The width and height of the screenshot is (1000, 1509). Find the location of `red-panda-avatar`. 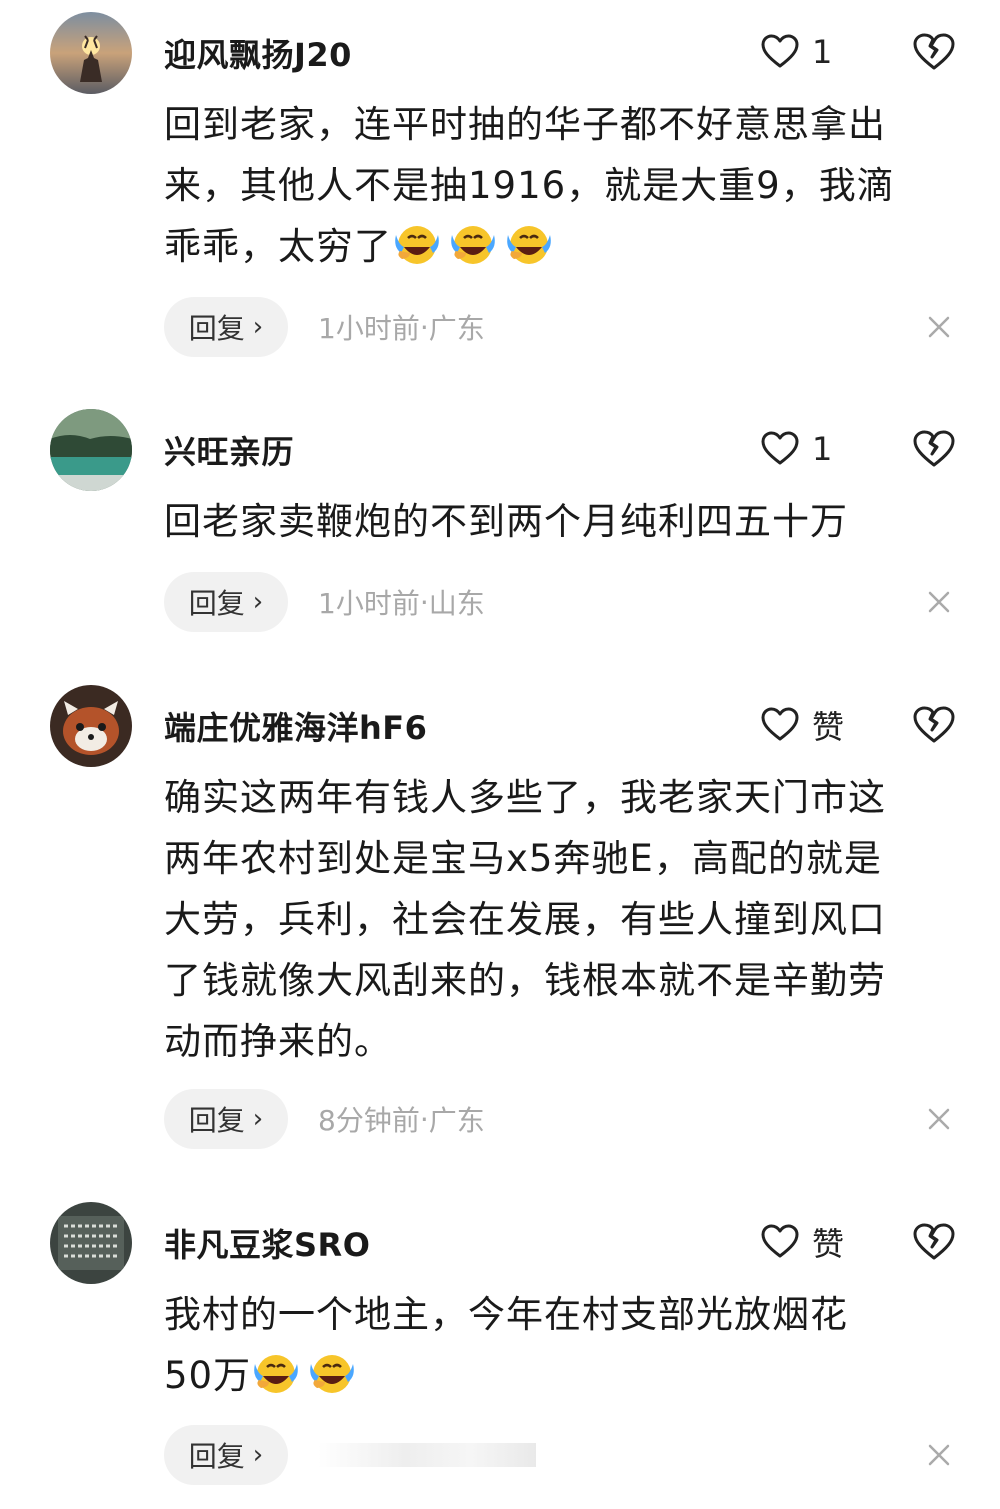

red-panda-avatar is located at coordinates (91, 726).